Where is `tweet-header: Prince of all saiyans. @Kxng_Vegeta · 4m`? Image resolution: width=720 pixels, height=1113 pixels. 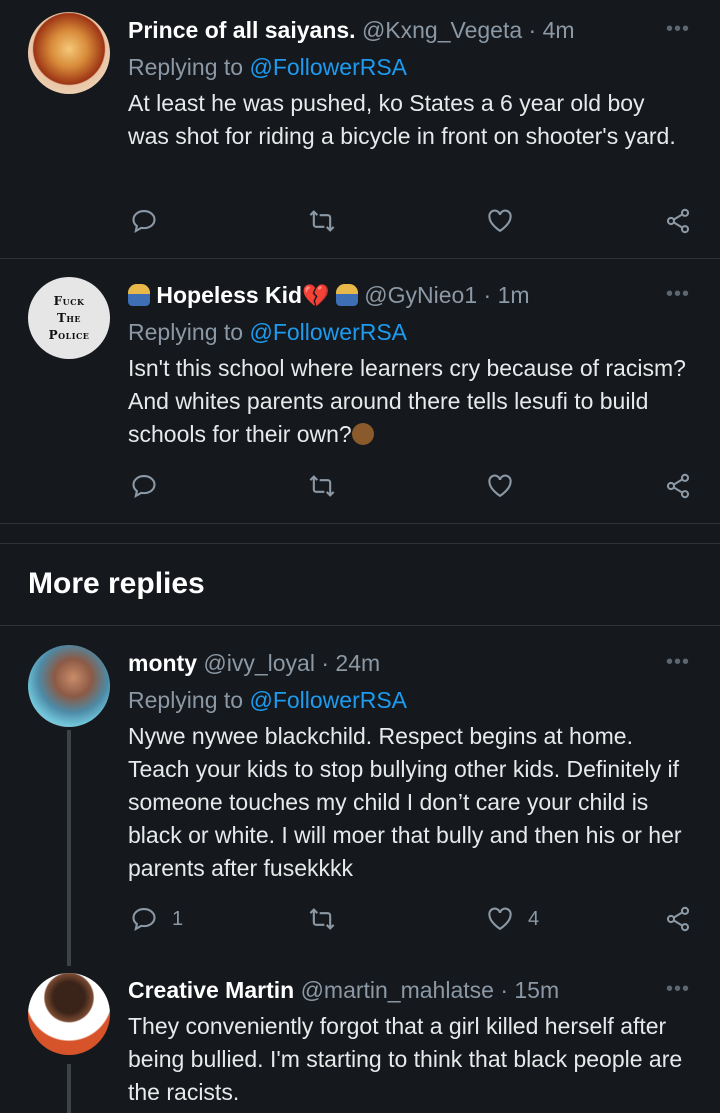
tweet-header: Prince of all saiyans. @Kxng_Vegeta · 4m is located at coordinates (351, 30).